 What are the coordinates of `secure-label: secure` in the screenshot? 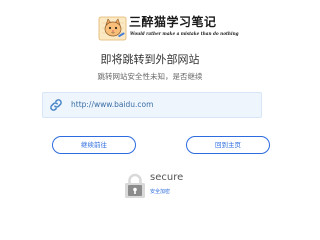 It's located at (167, 177).